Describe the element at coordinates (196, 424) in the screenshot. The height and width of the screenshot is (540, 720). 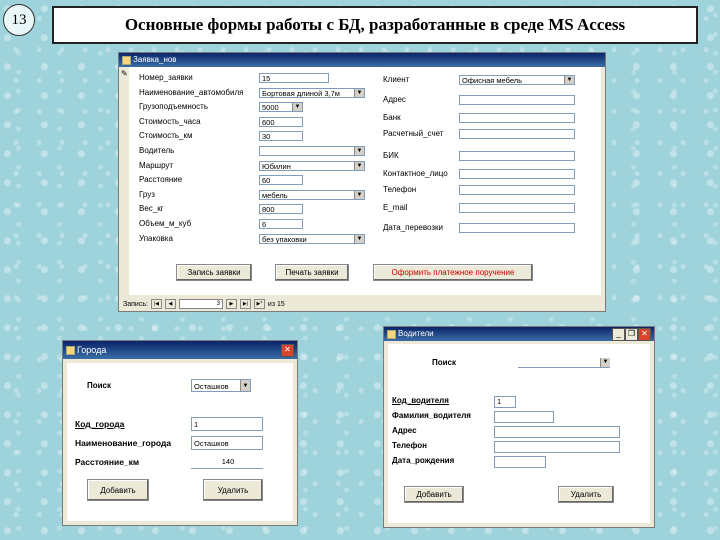
I see `city-field-value: 1` at that location.